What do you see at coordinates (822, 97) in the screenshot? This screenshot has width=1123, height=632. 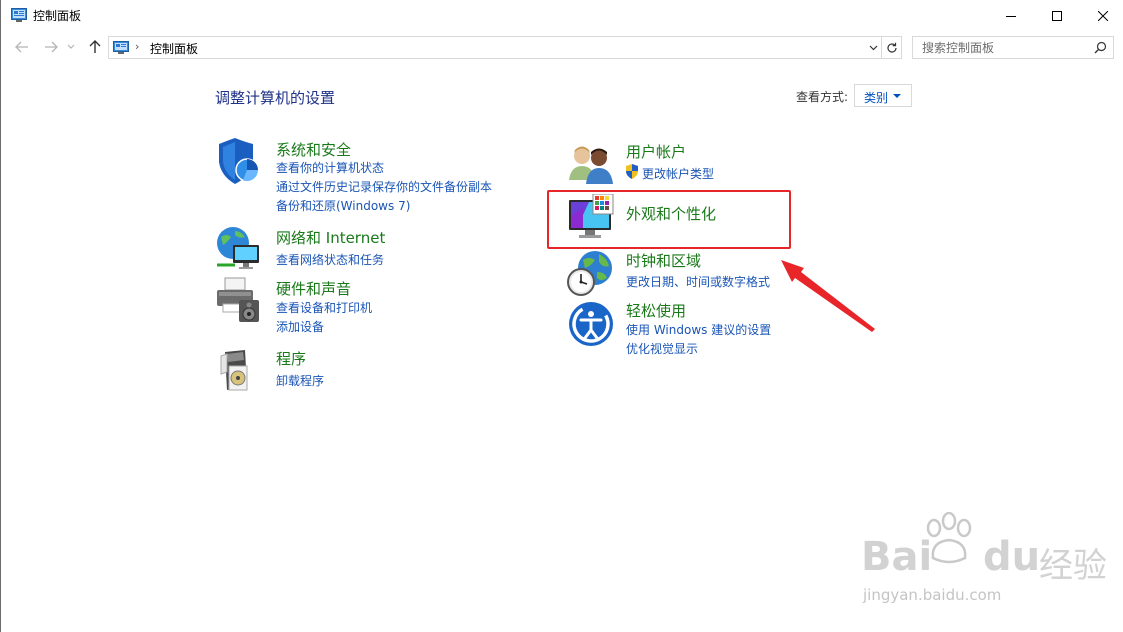 I see `view-by-label: 查看方式:` at bounding box center [822, 97].